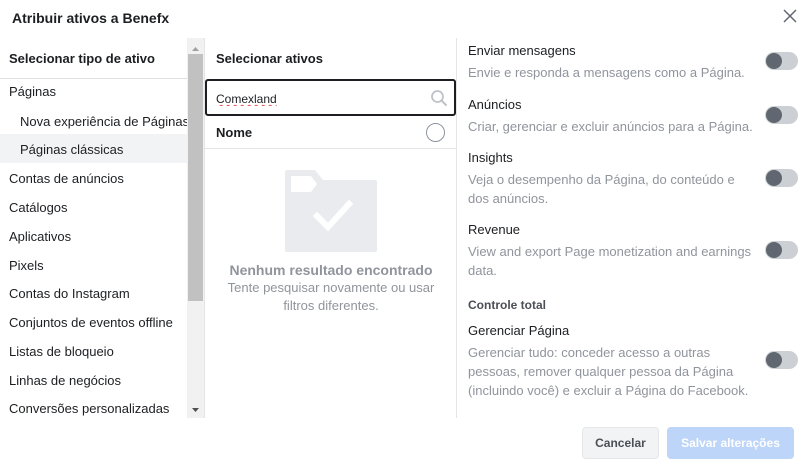 The width and height of the screenshot is (806, 466). Describe the element at coordinates (69, 293) in the screenshot. I see `asset-type-instagram-accounts: Contas do Instagram` at that location.